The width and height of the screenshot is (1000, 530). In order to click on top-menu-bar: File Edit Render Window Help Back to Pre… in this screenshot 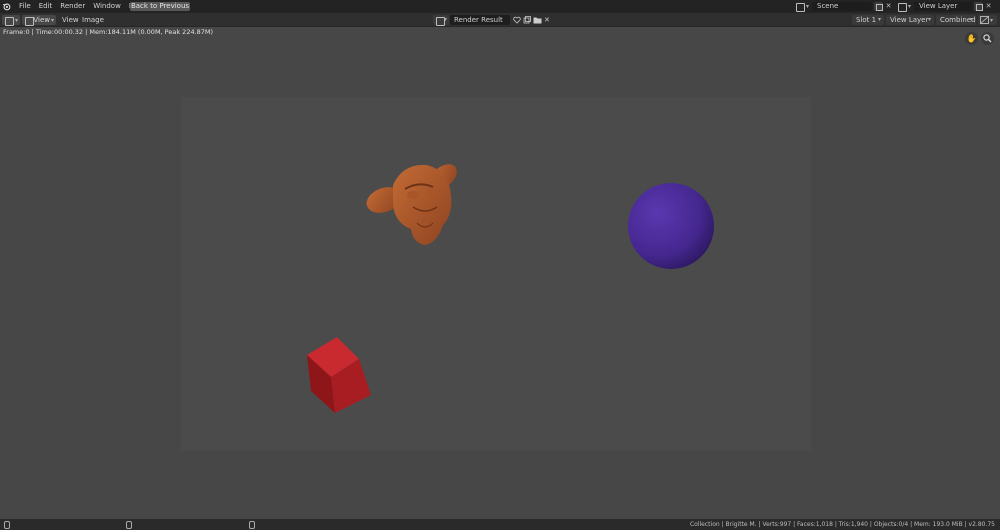, I will do `click(500, 6)`.